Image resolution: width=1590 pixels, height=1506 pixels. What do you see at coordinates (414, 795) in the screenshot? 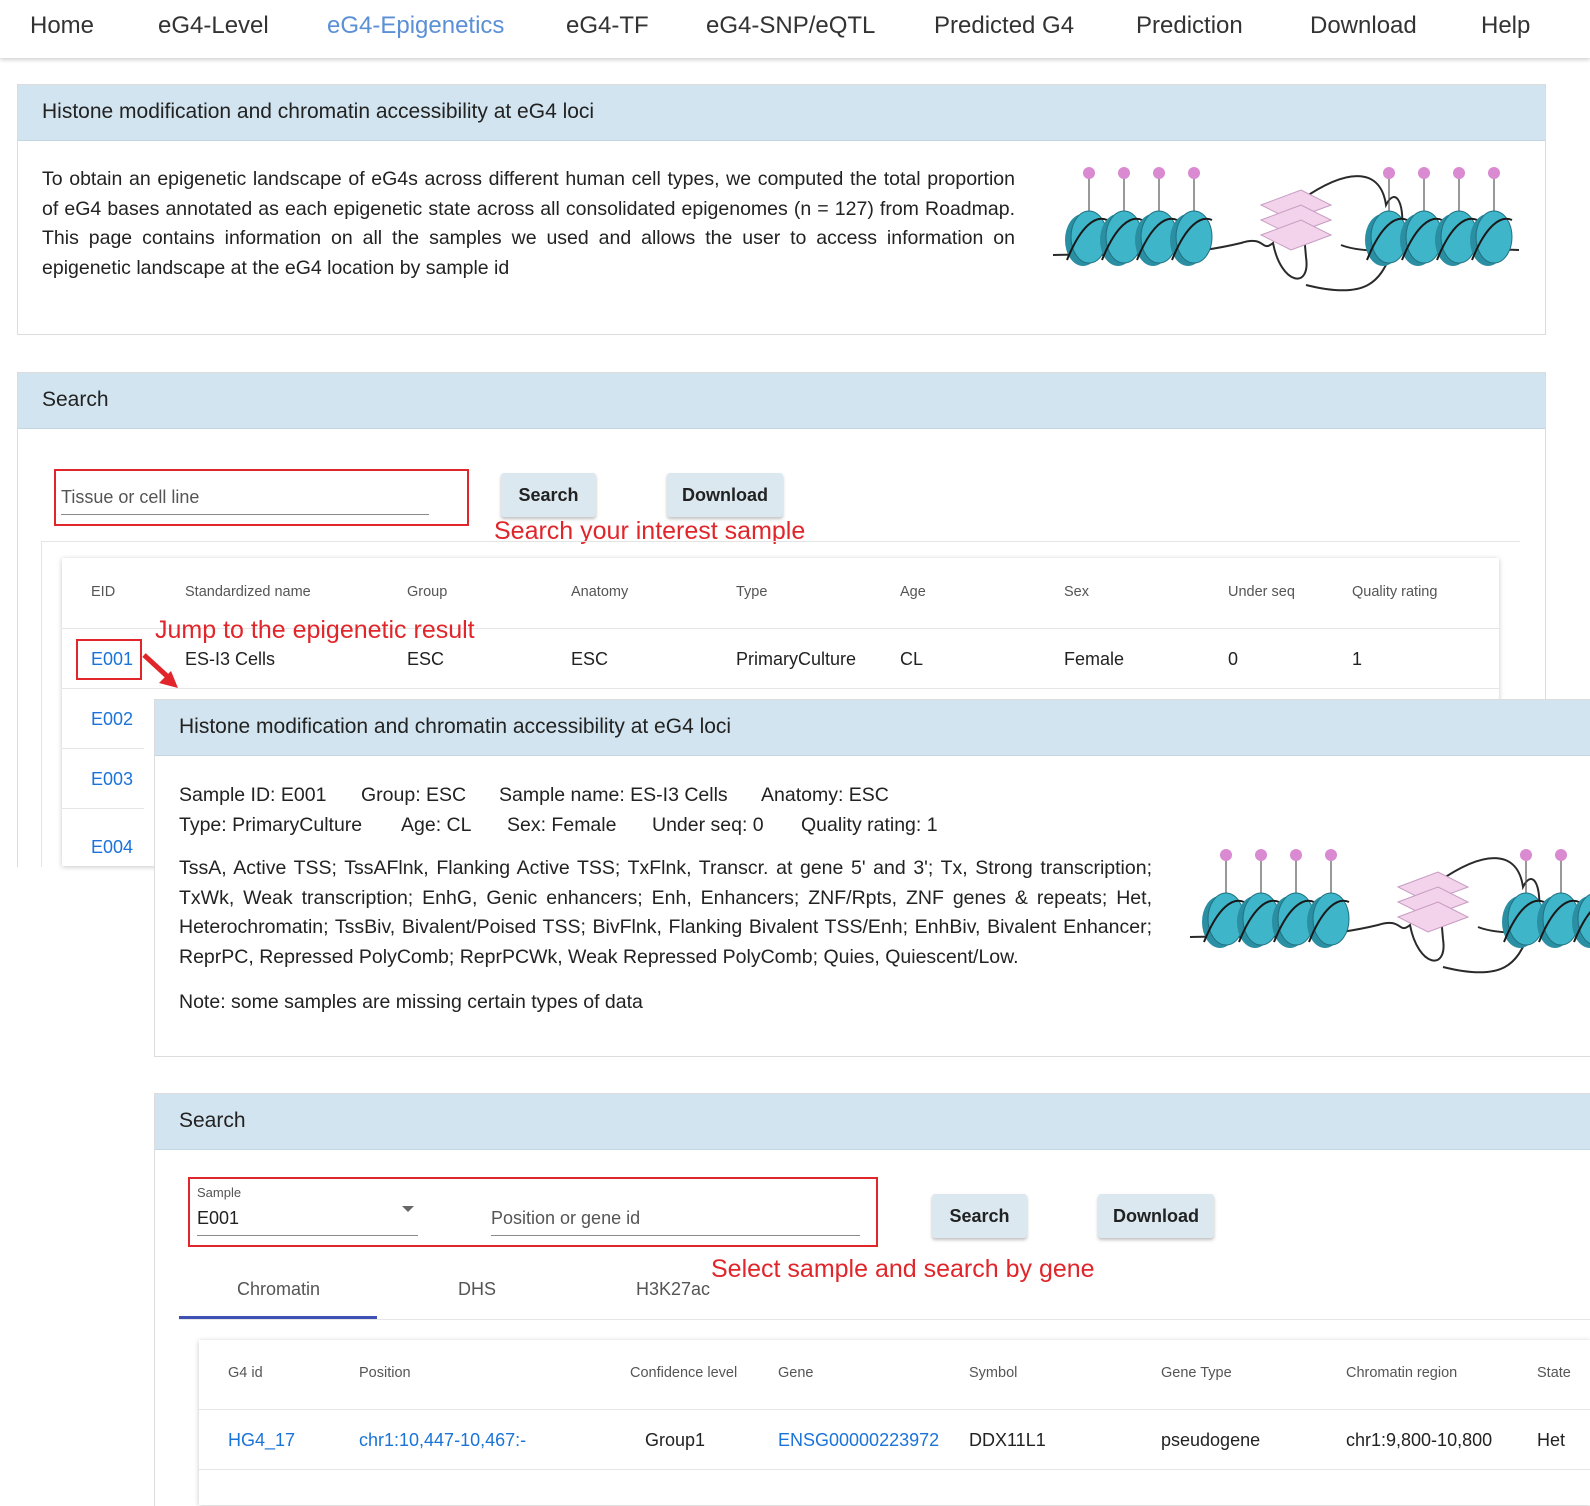
I see `sample-group: Group: ESC` at bounding box center [414, 795].